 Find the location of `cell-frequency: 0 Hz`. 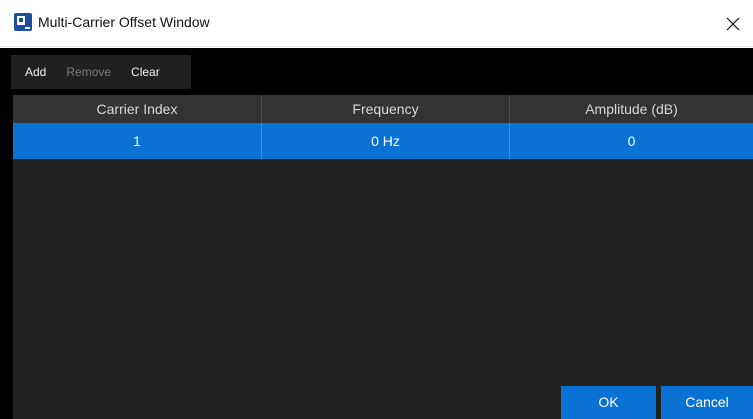

cell-frequency: 0 Hz is located at coordinates (386, 141).